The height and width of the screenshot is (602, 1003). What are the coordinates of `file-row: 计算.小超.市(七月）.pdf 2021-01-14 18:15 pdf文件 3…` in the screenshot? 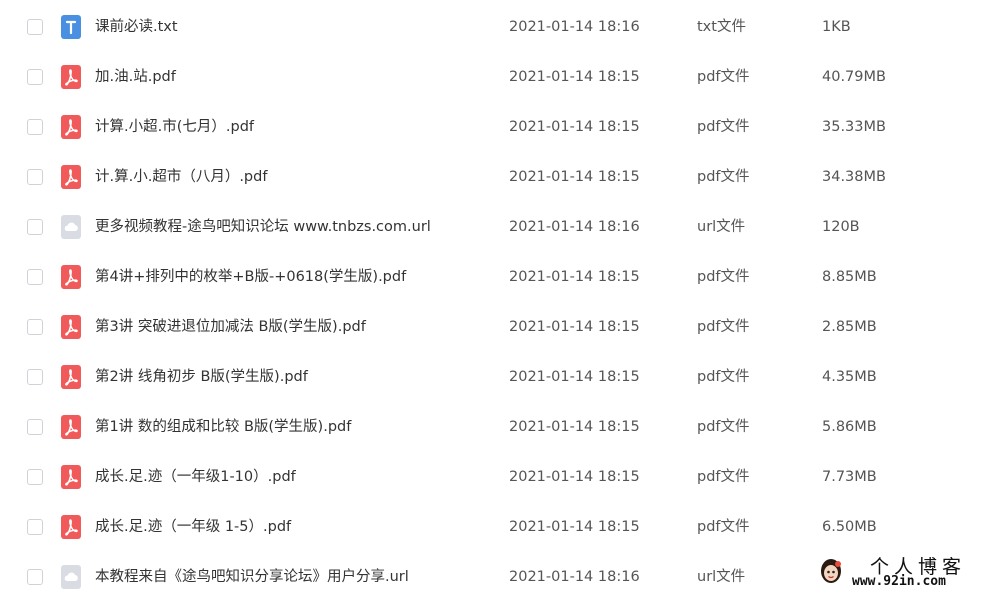 It's located at (501, 127).